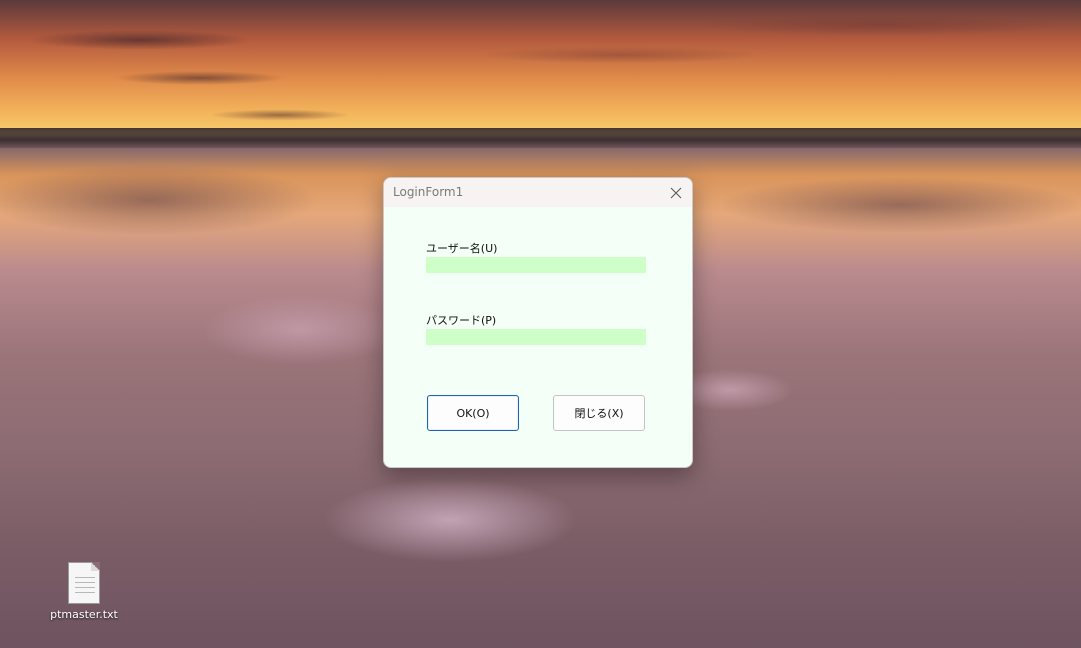 Image resolution: width=1081 pixels, height=648 pixels. I want to click on close-icon, so click(676, 192).